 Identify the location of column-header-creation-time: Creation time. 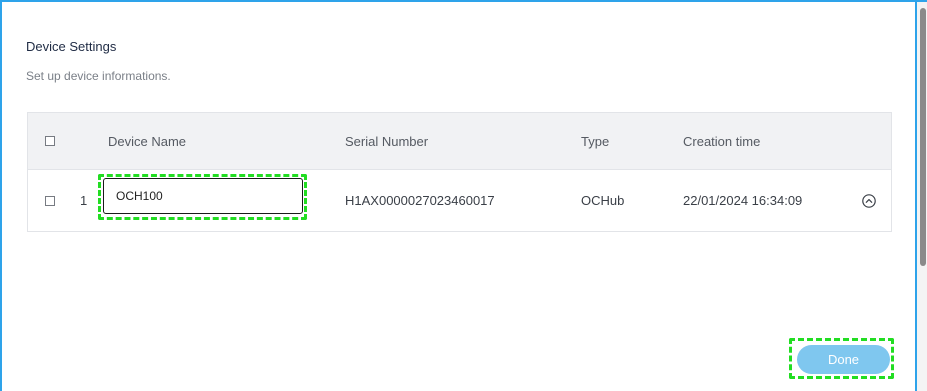
(722, 141).